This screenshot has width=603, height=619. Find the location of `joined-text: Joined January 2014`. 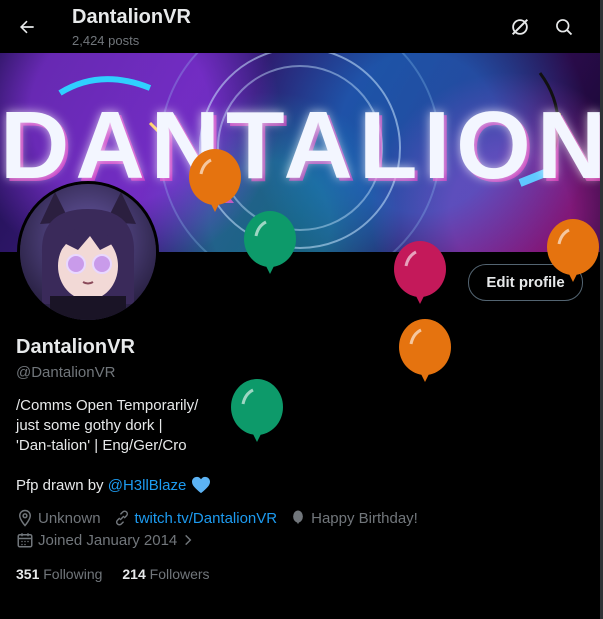

joined-text: Joined January 2014 is located at coordinates (108, 540).